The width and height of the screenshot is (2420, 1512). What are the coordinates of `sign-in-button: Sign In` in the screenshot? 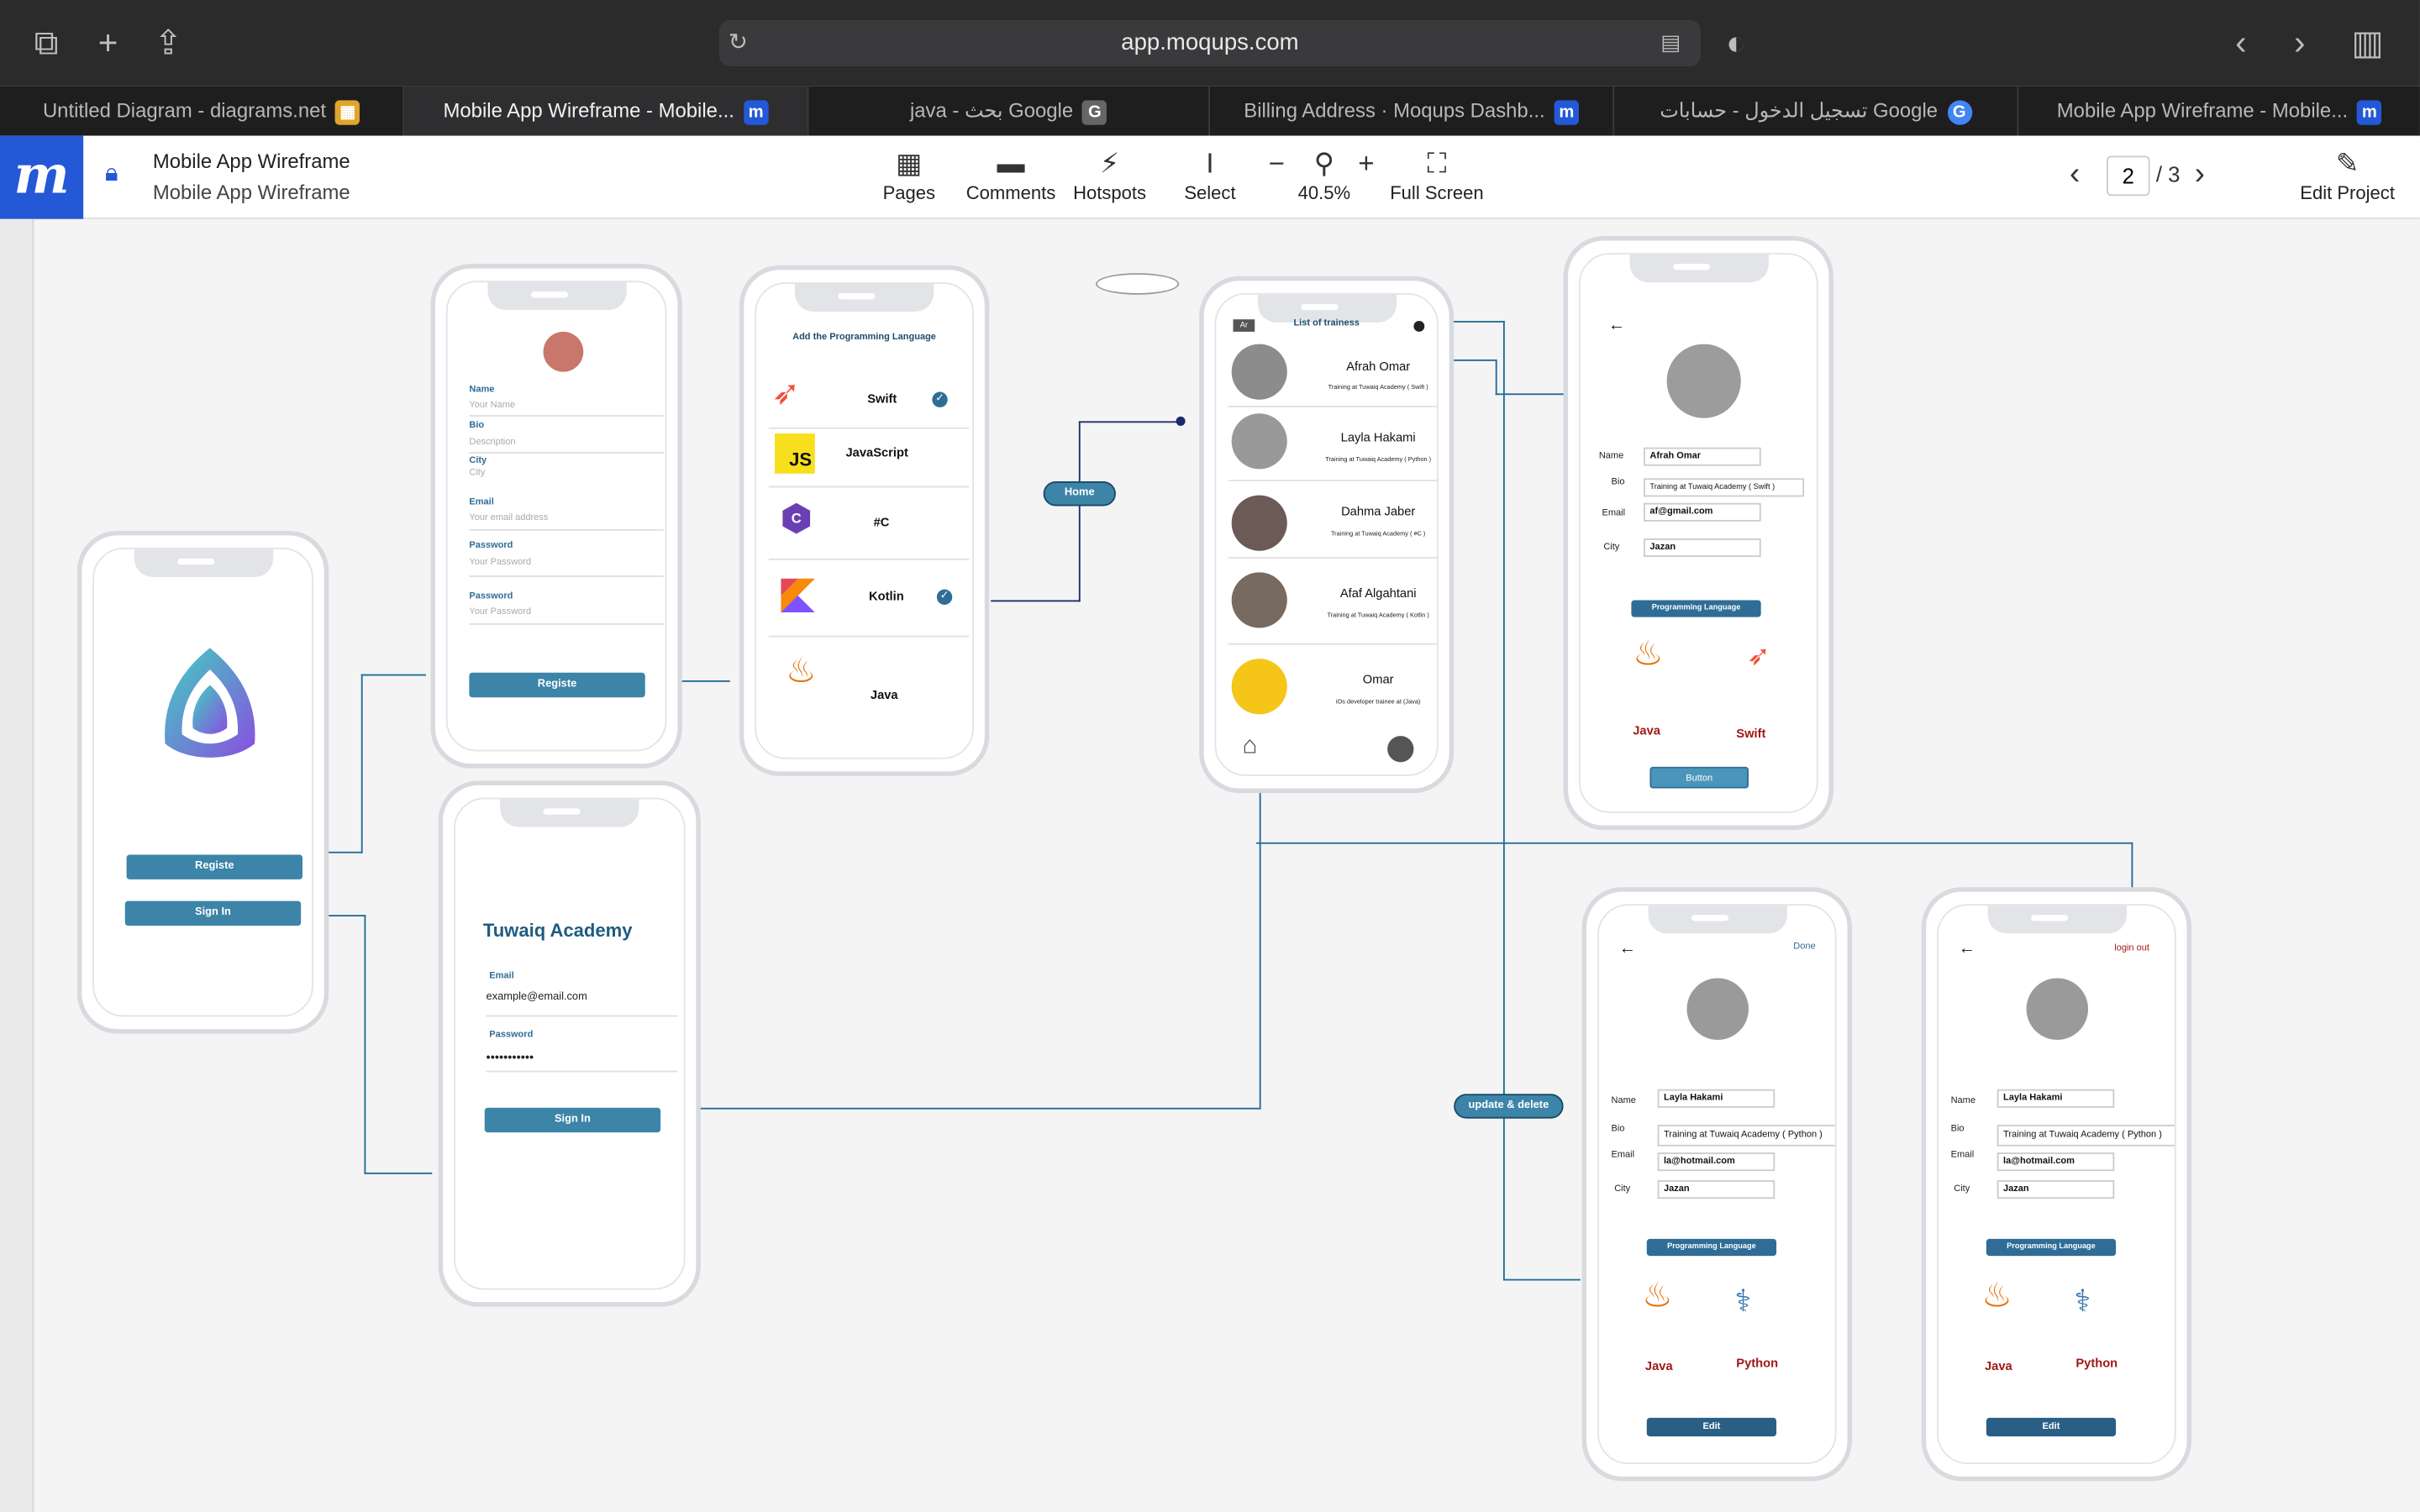 It's located at (213, 913).